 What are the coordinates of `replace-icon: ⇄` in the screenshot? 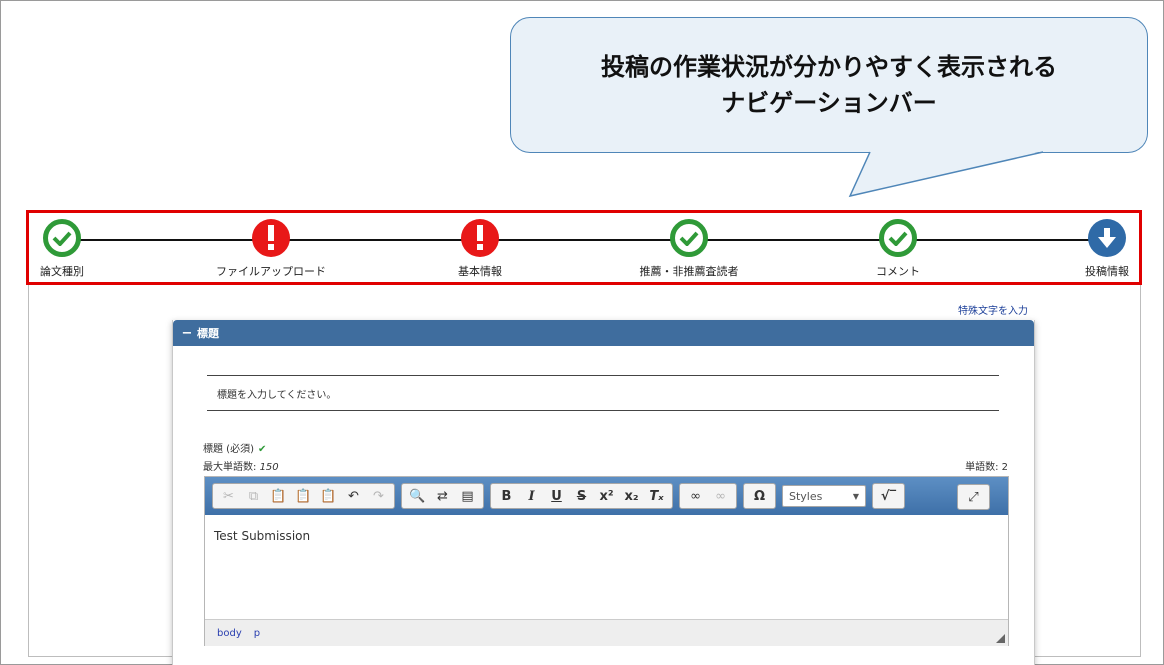 It's located at (442, 496).